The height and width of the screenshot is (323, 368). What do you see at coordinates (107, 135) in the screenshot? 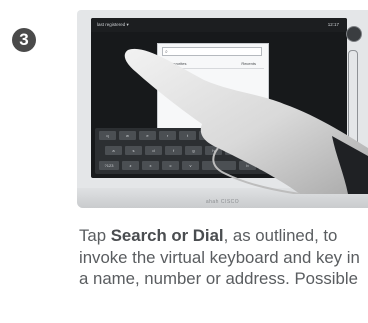
I see `keyboard-key: q` at bounding box center [107, 135].